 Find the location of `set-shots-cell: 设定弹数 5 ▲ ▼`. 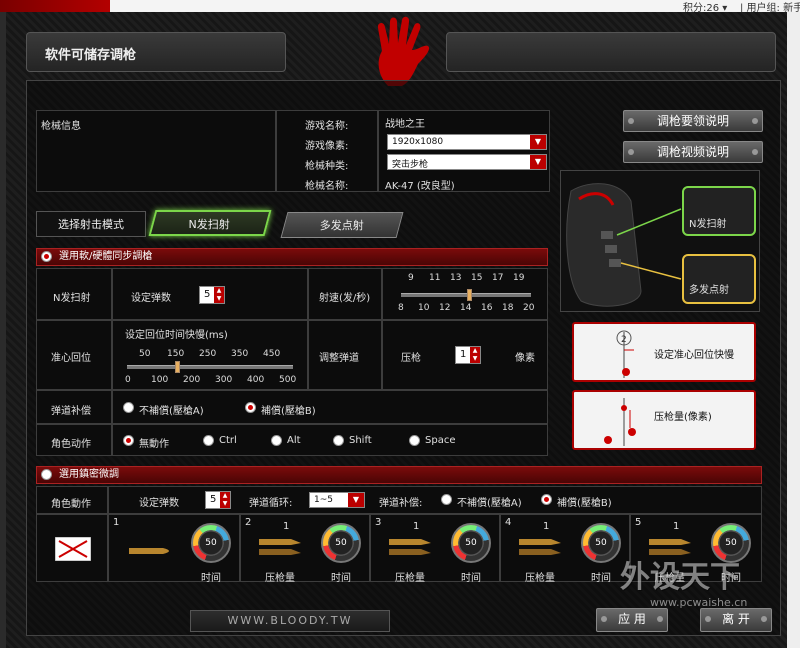

set-shots-cell: 设定弹数 5 ▲ ▼ is located at coordinates (210, 294).